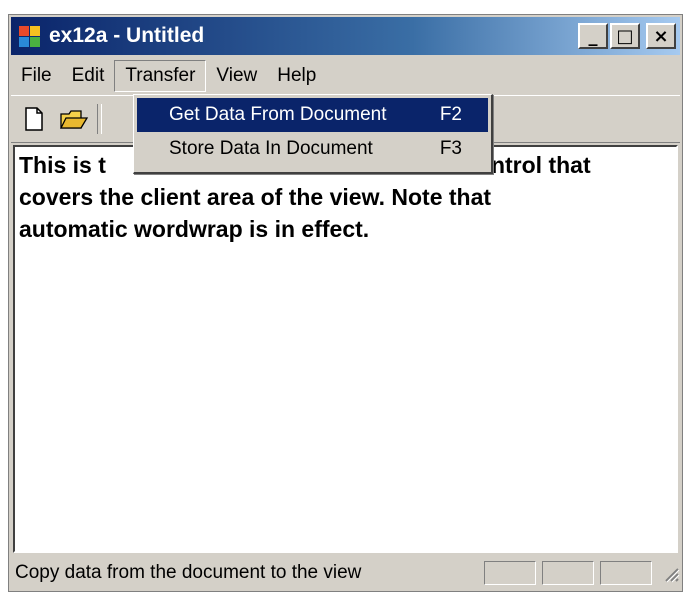 The width and height of the screenshot is (691, 600). I want to click on maximize-button: □, so click(625, 36).